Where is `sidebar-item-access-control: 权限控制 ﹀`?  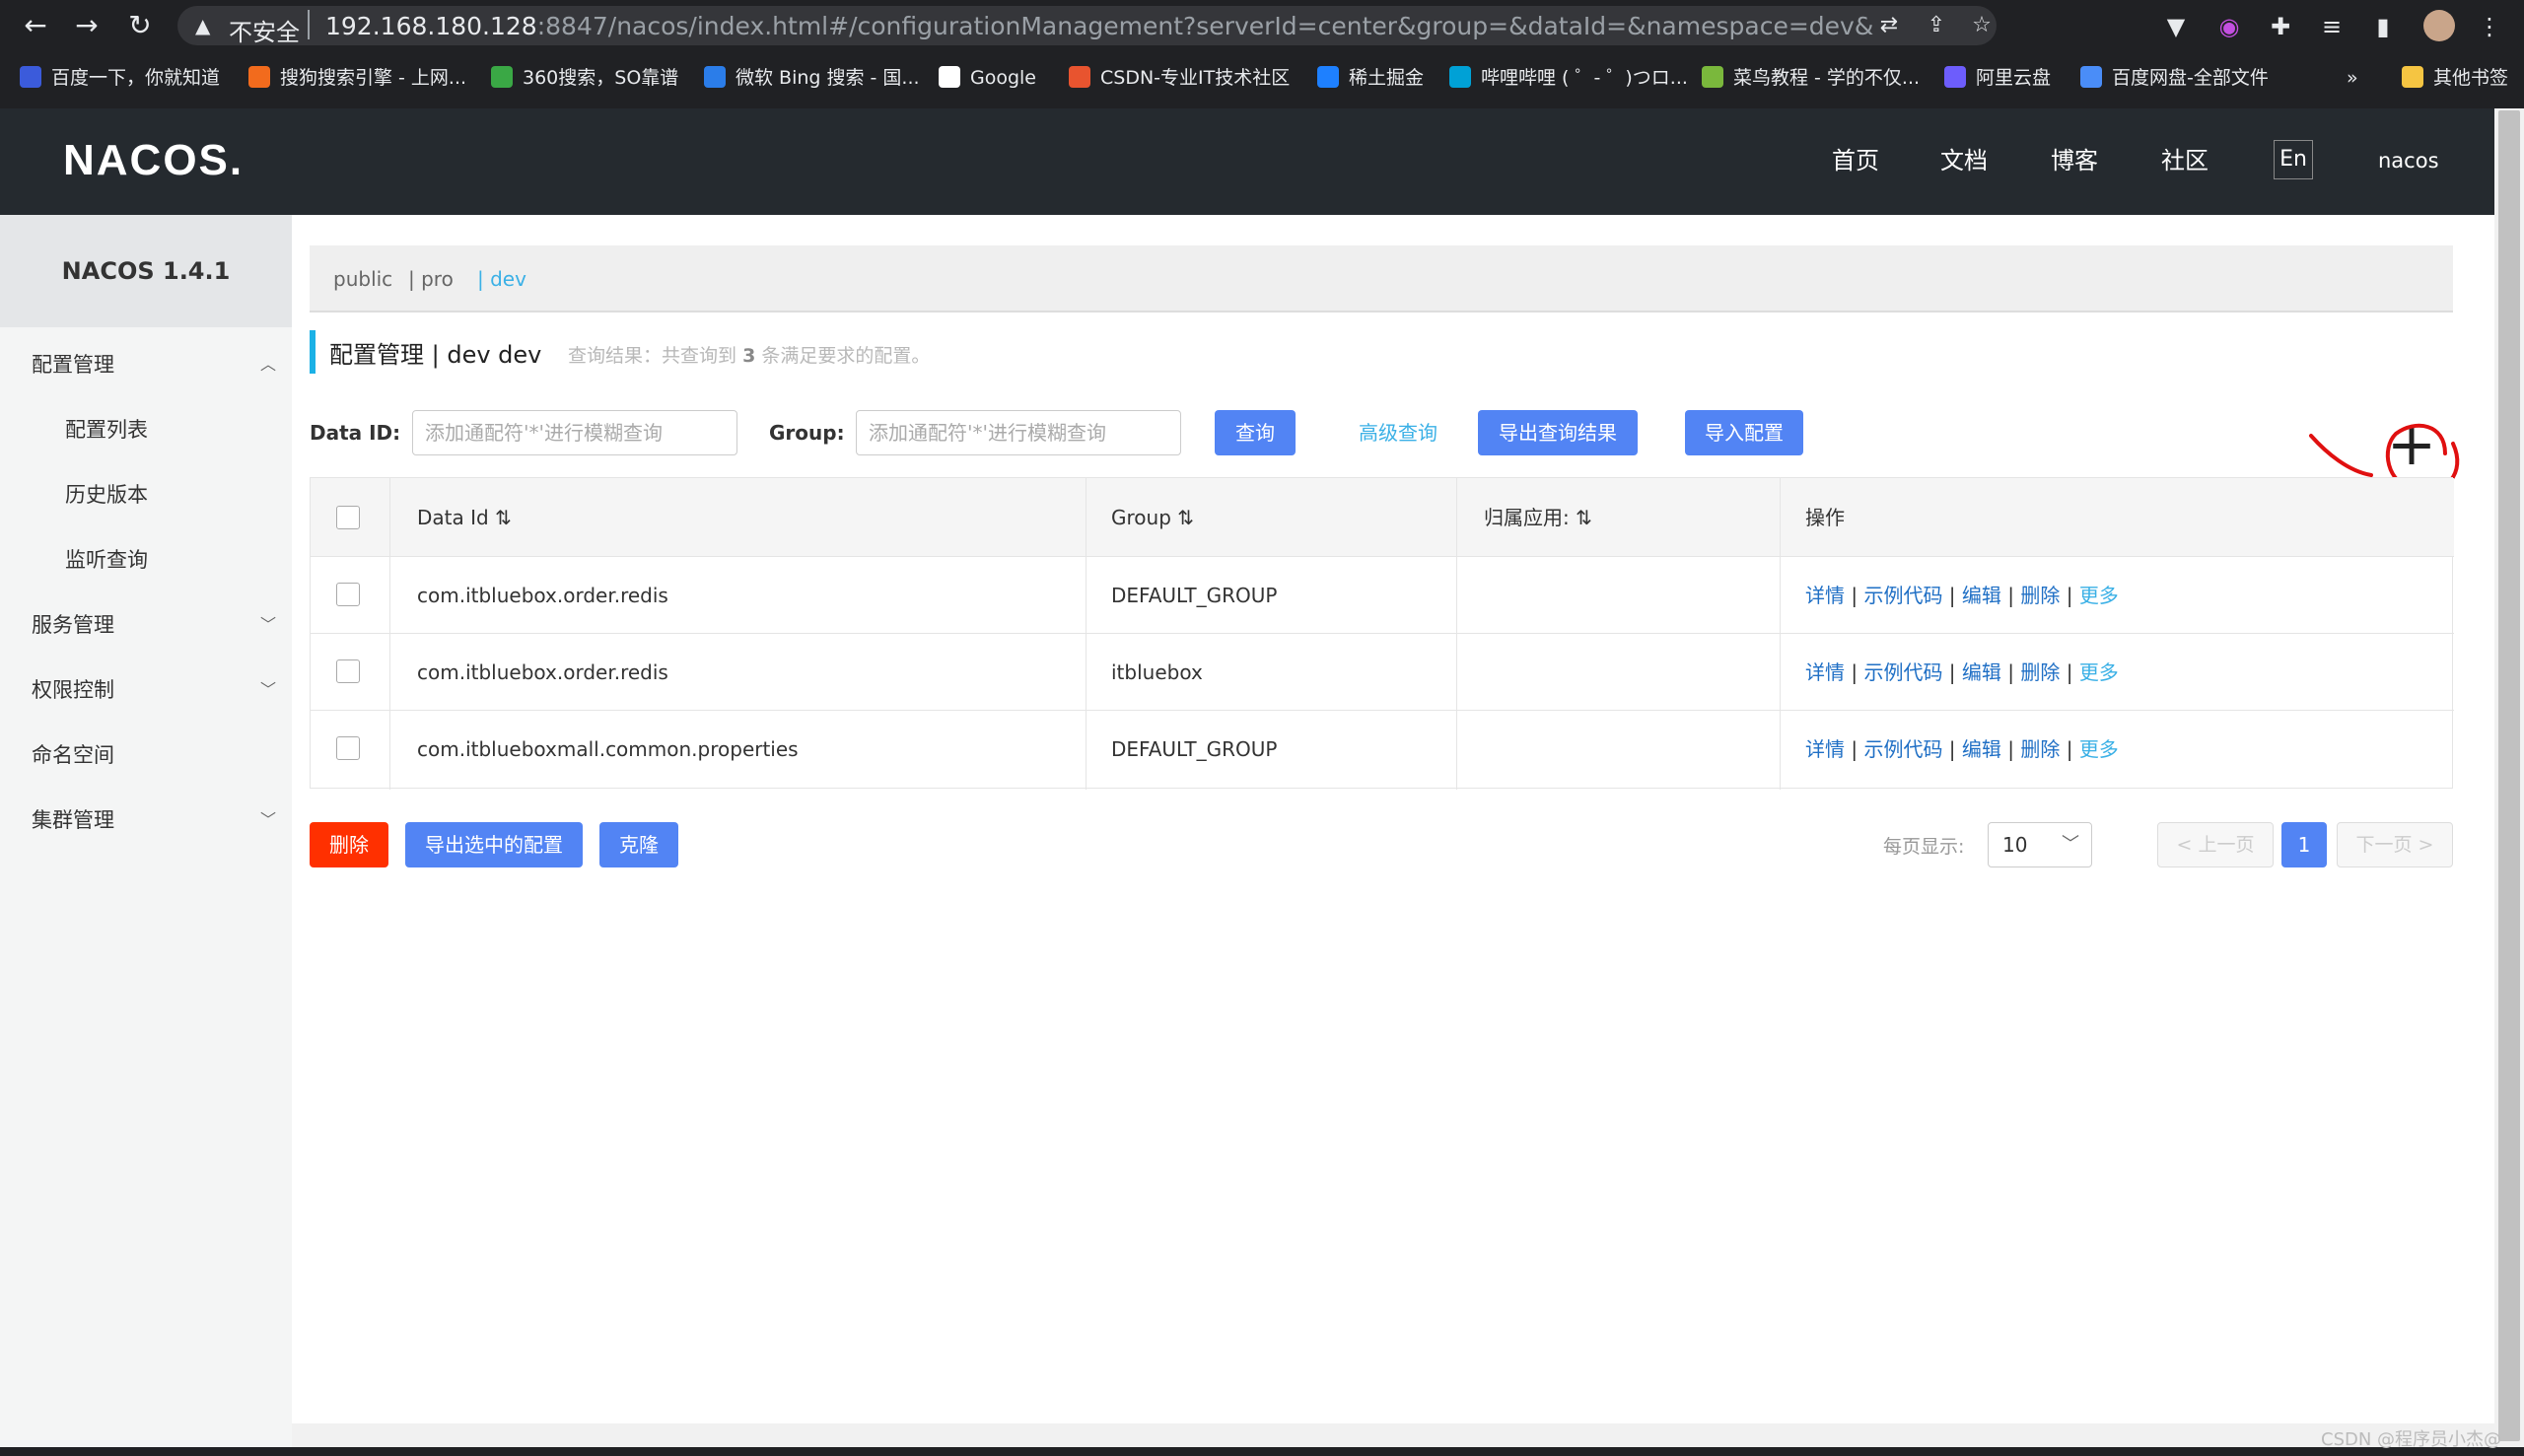
sidebar-item-access-control: 权限控制 ﹀ is located at coordinates (146, 690).